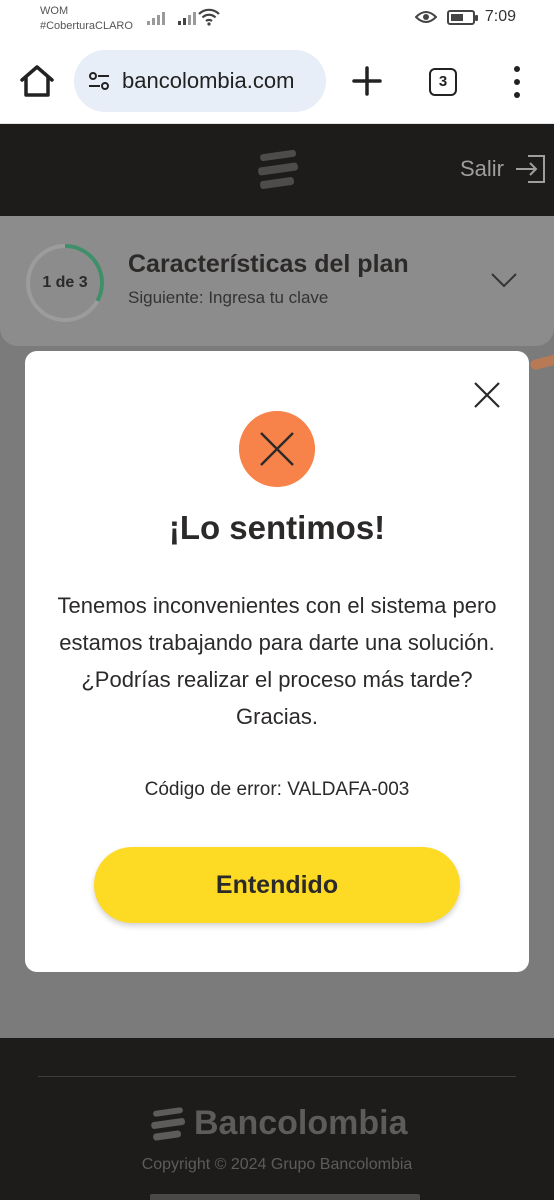 The width and height of the screenshot is (554, 1200). Describe the element at coordinates (541, 361) in the screenshot. I see `decorative-accent` at that location.